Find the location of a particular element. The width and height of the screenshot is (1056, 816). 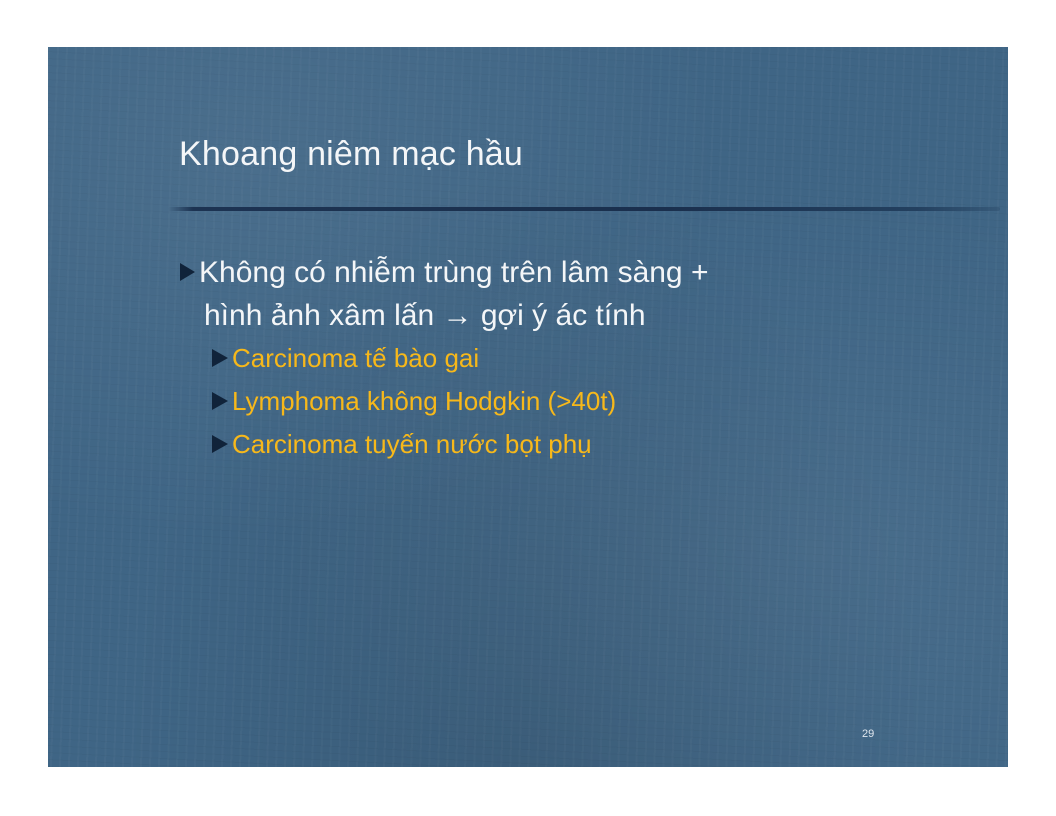

sub-bullet-item: Carcinoma tuyến nước bọt phụ is located at coordinates (414, 444).